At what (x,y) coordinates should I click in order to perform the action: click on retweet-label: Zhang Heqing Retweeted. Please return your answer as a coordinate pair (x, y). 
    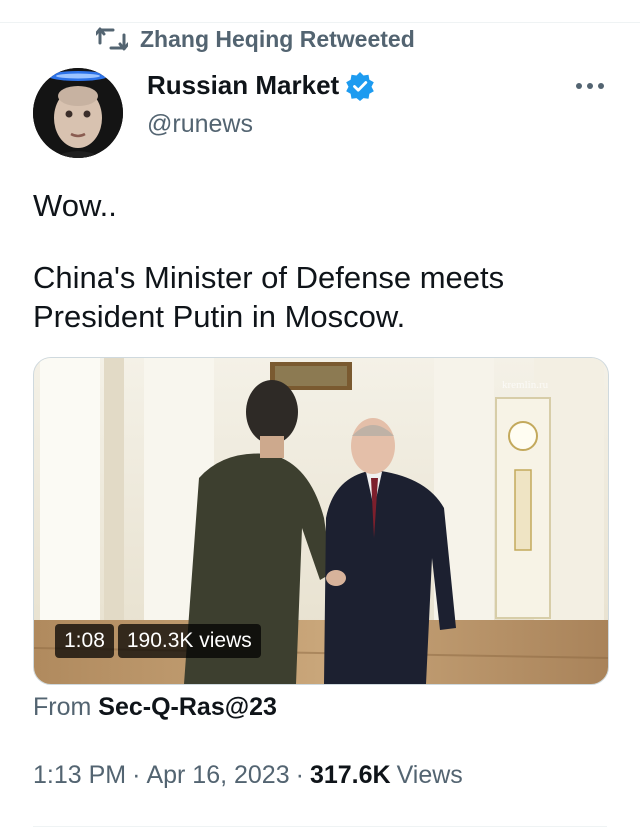
    Looking at the image, I should click on (277, 38).